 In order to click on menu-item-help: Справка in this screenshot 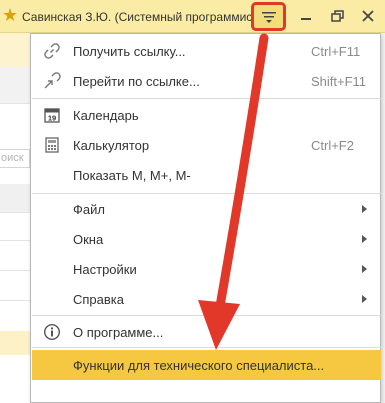, I will do `click(206, 299)`.